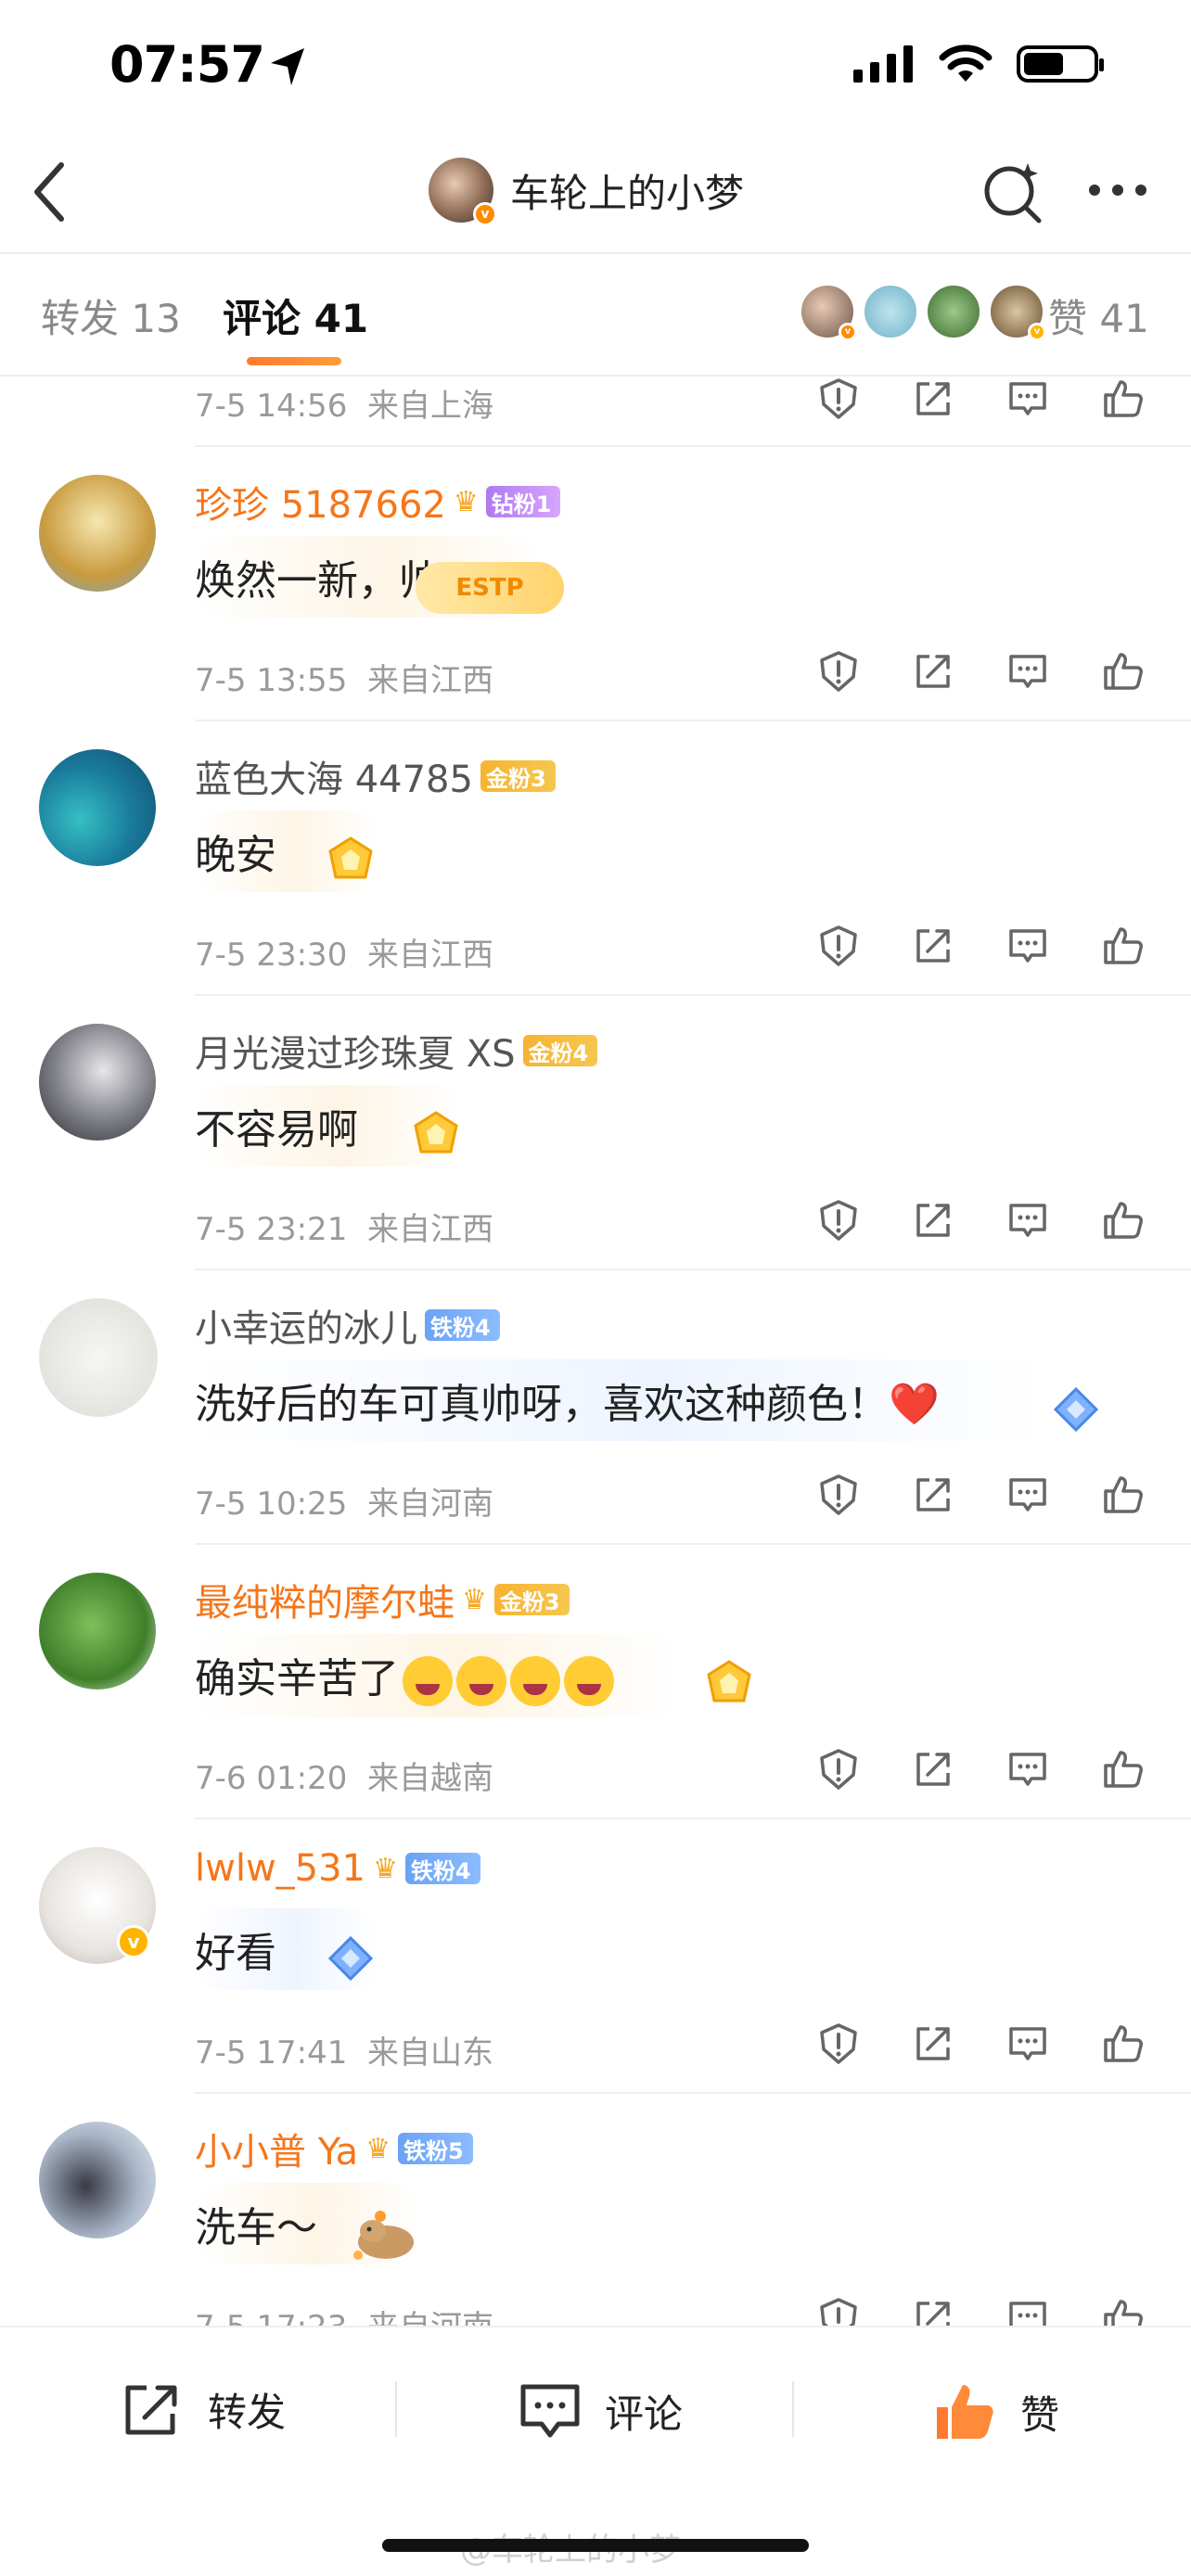 The height and width of the screenshot is (2576, 1191). I want to click on comment-location: 来自江西, so click(429, 1230).